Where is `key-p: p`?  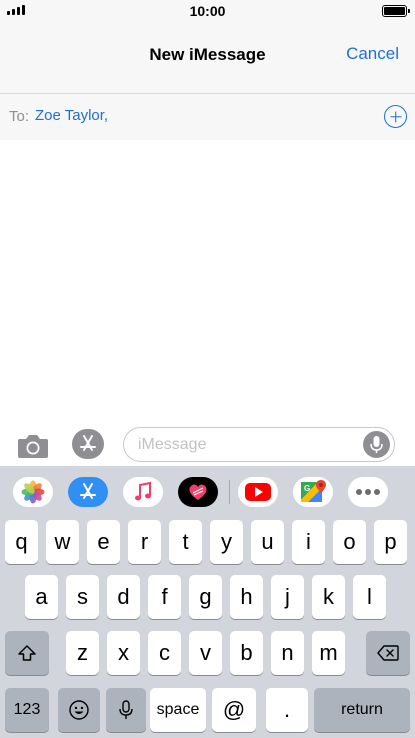 key-p: p is located at coordinates (390, 542).